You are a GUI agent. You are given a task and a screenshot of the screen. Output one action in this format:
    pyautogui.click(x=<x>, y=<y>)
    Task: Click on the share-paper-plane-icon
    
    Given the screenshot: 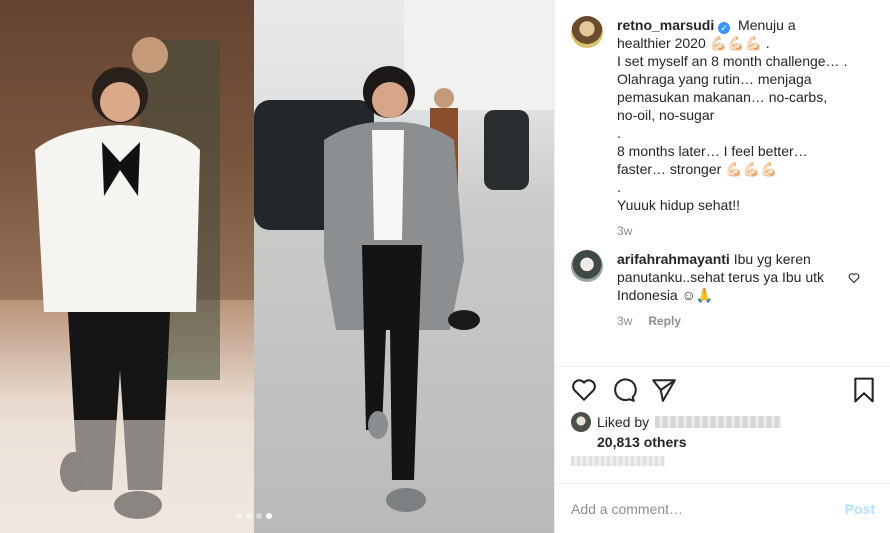 What is the action you would take?
    pyautogui.click(x=664, y=390)
    